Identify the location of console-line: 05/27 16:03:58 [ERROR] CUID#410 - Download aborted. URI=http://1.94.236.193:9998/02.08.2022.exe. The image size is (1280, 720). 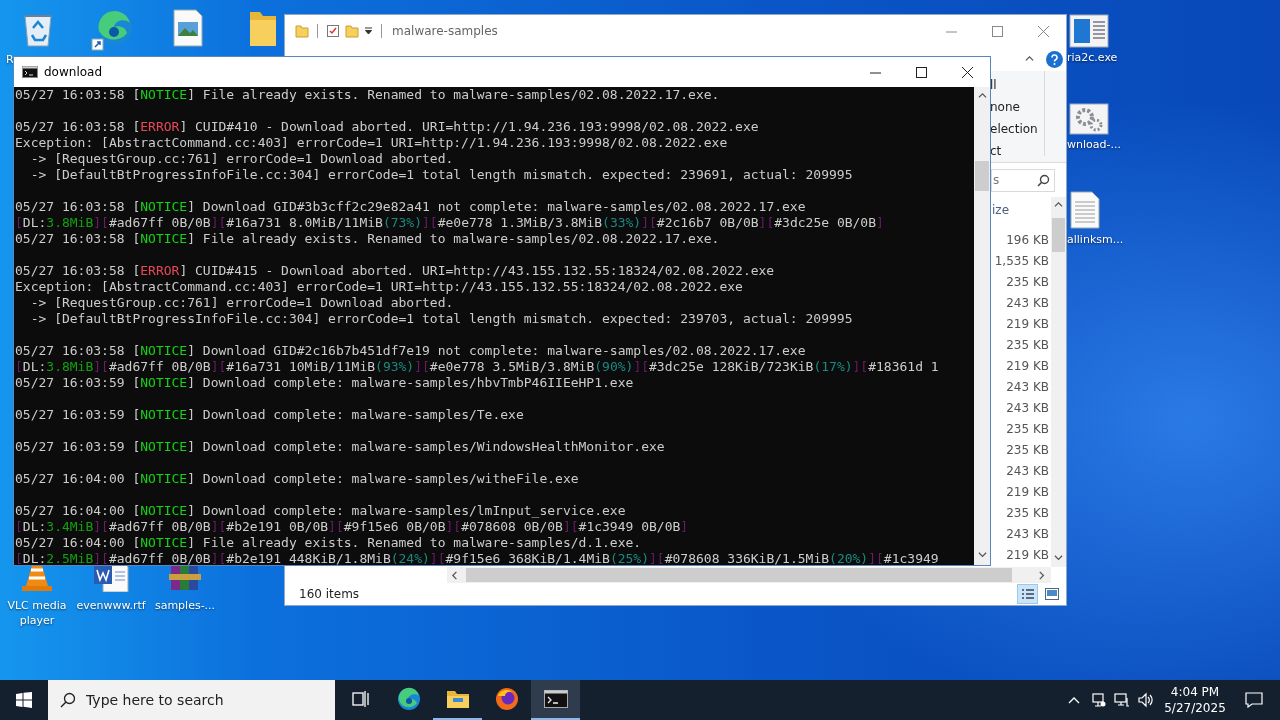
(387, 127).